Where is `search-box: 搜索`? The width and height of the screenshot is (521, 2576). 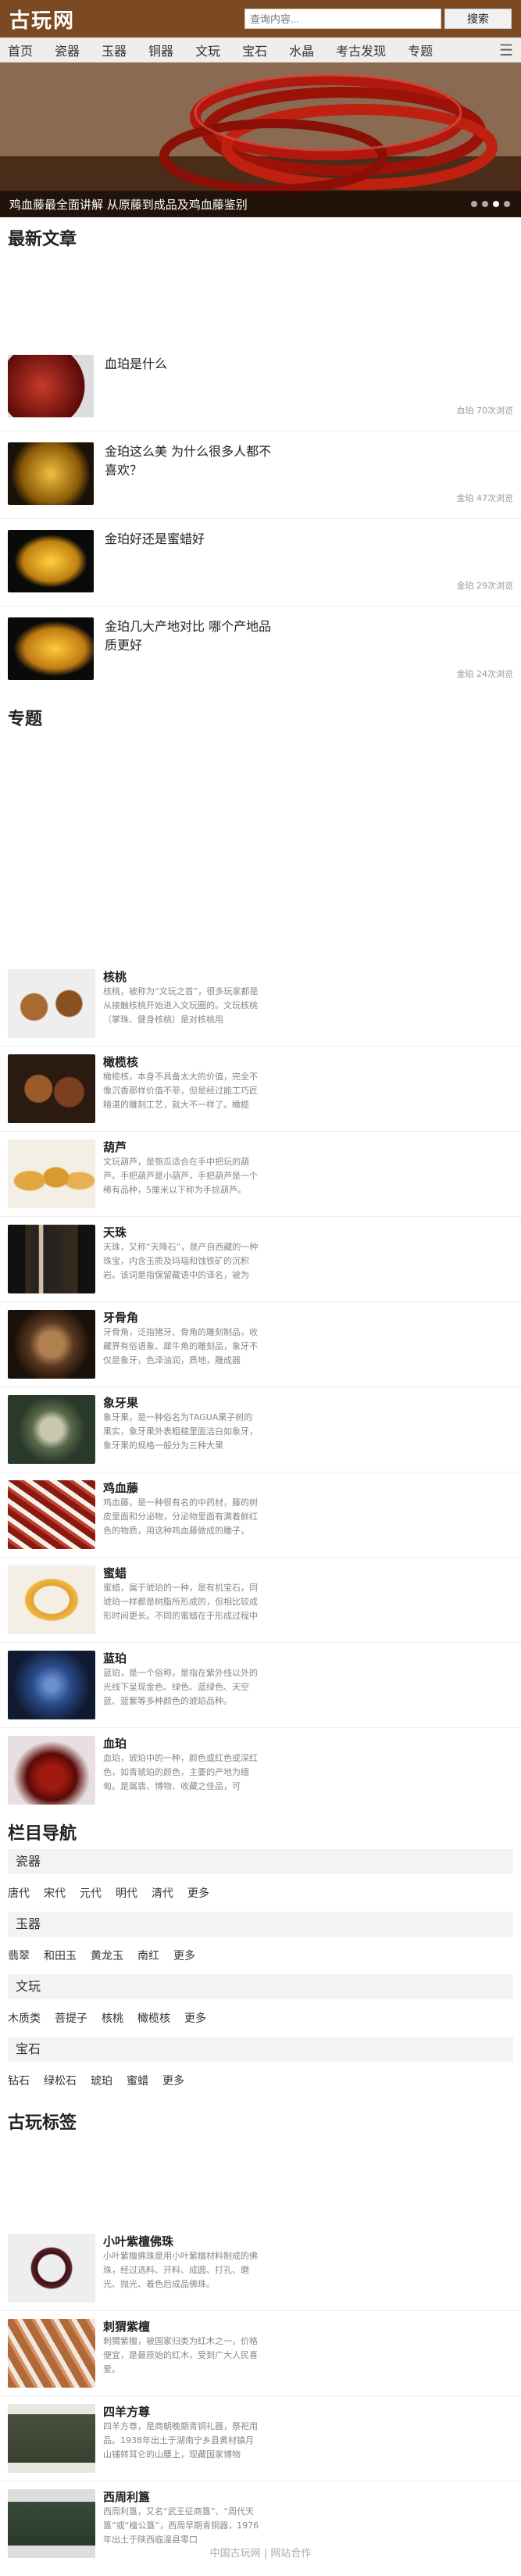 search-box: 搜索 is located at coordinates (378, 19).